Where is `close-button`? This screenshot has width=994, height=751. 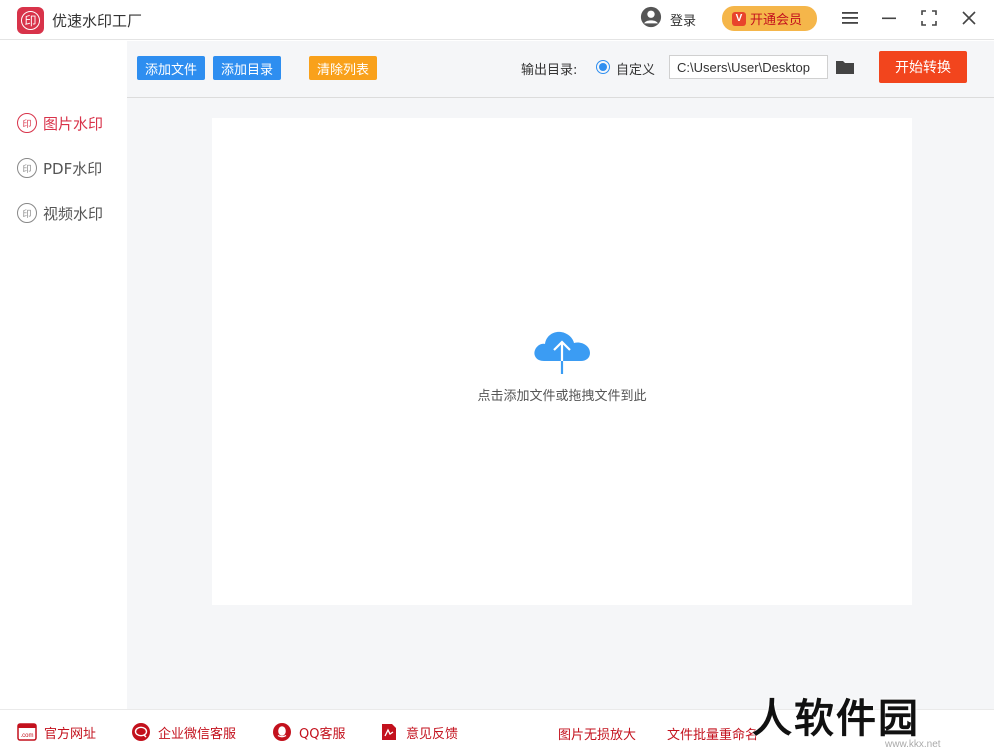 close-button is located at coordinates (969, 18).